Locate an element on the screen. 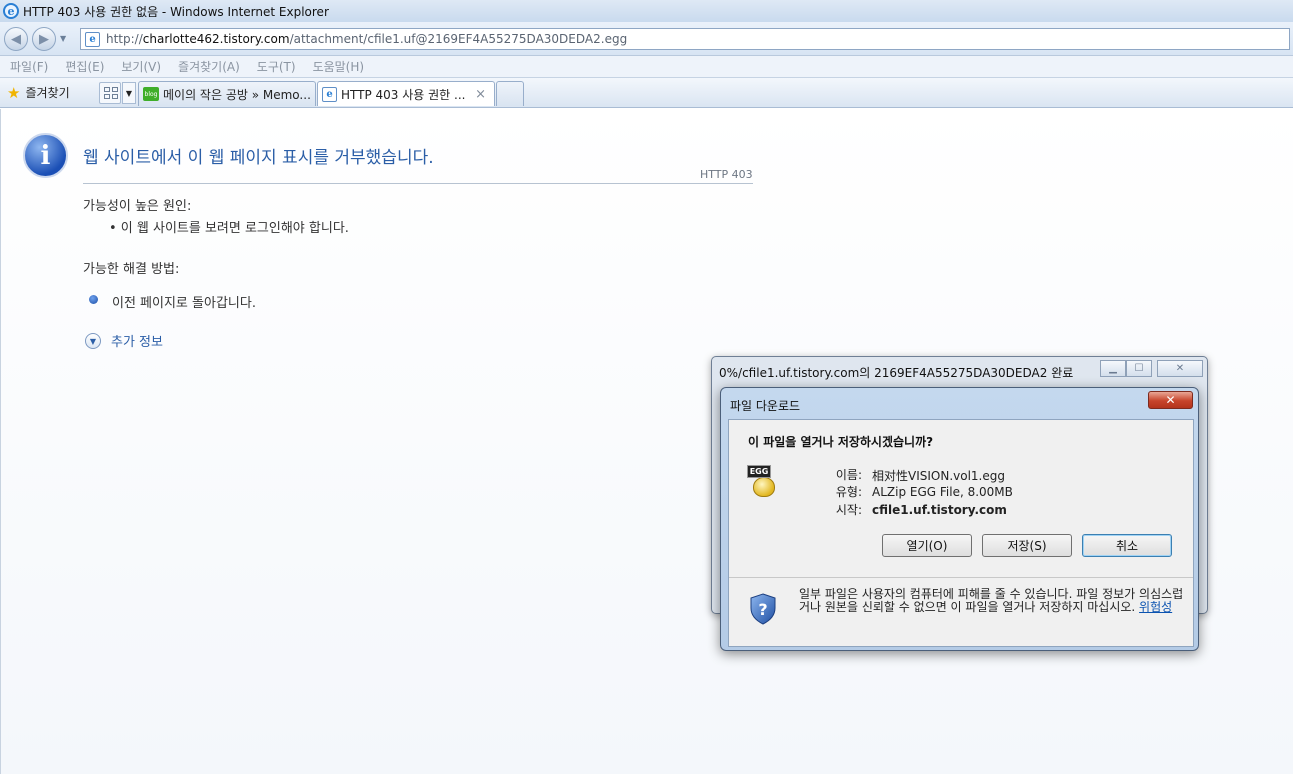 Image resolution: width=1293 pixels, height=774 pixels. more-info-link: 추가 정보 is located at coordinates (137, 340).